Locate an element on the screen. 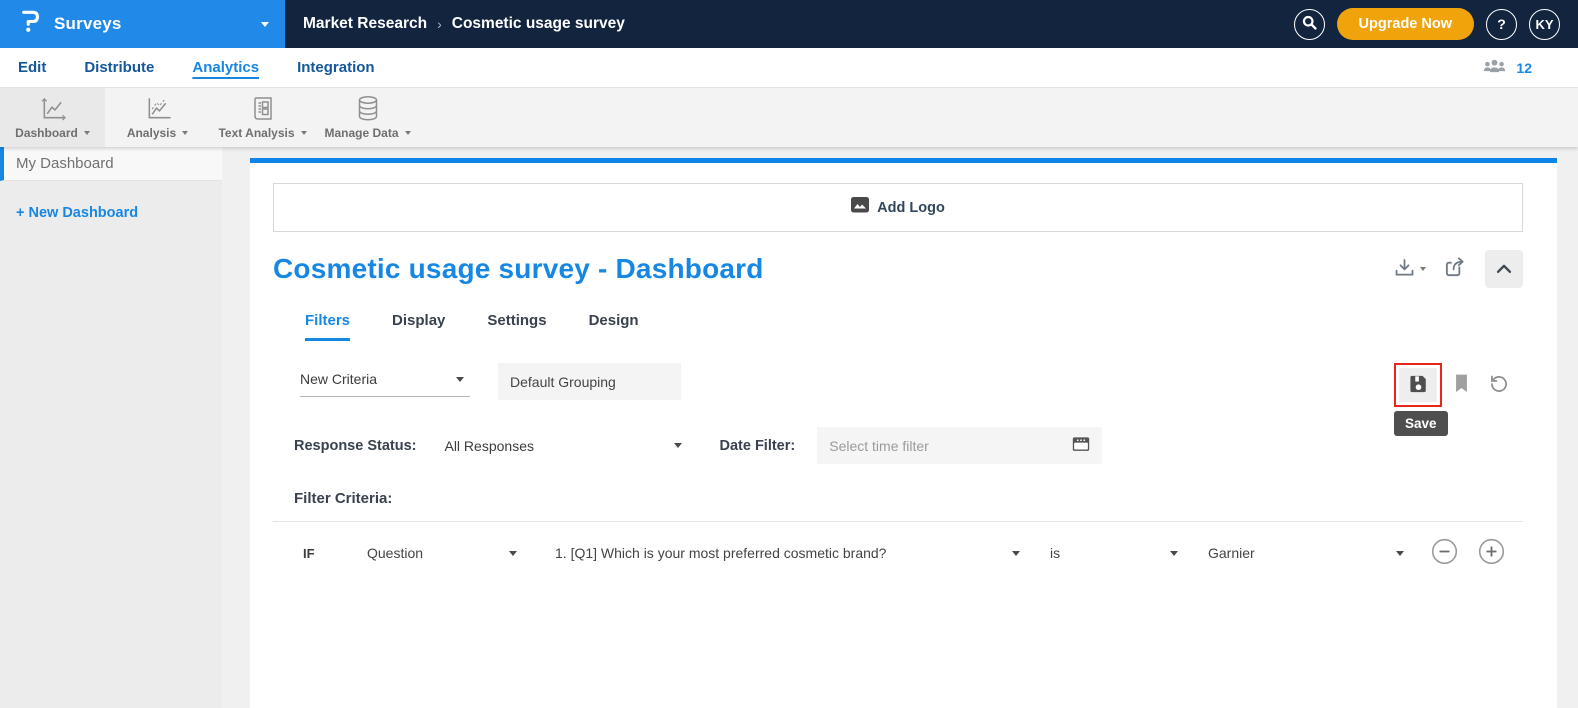  save-icon is located at coordinates (1418, 385).